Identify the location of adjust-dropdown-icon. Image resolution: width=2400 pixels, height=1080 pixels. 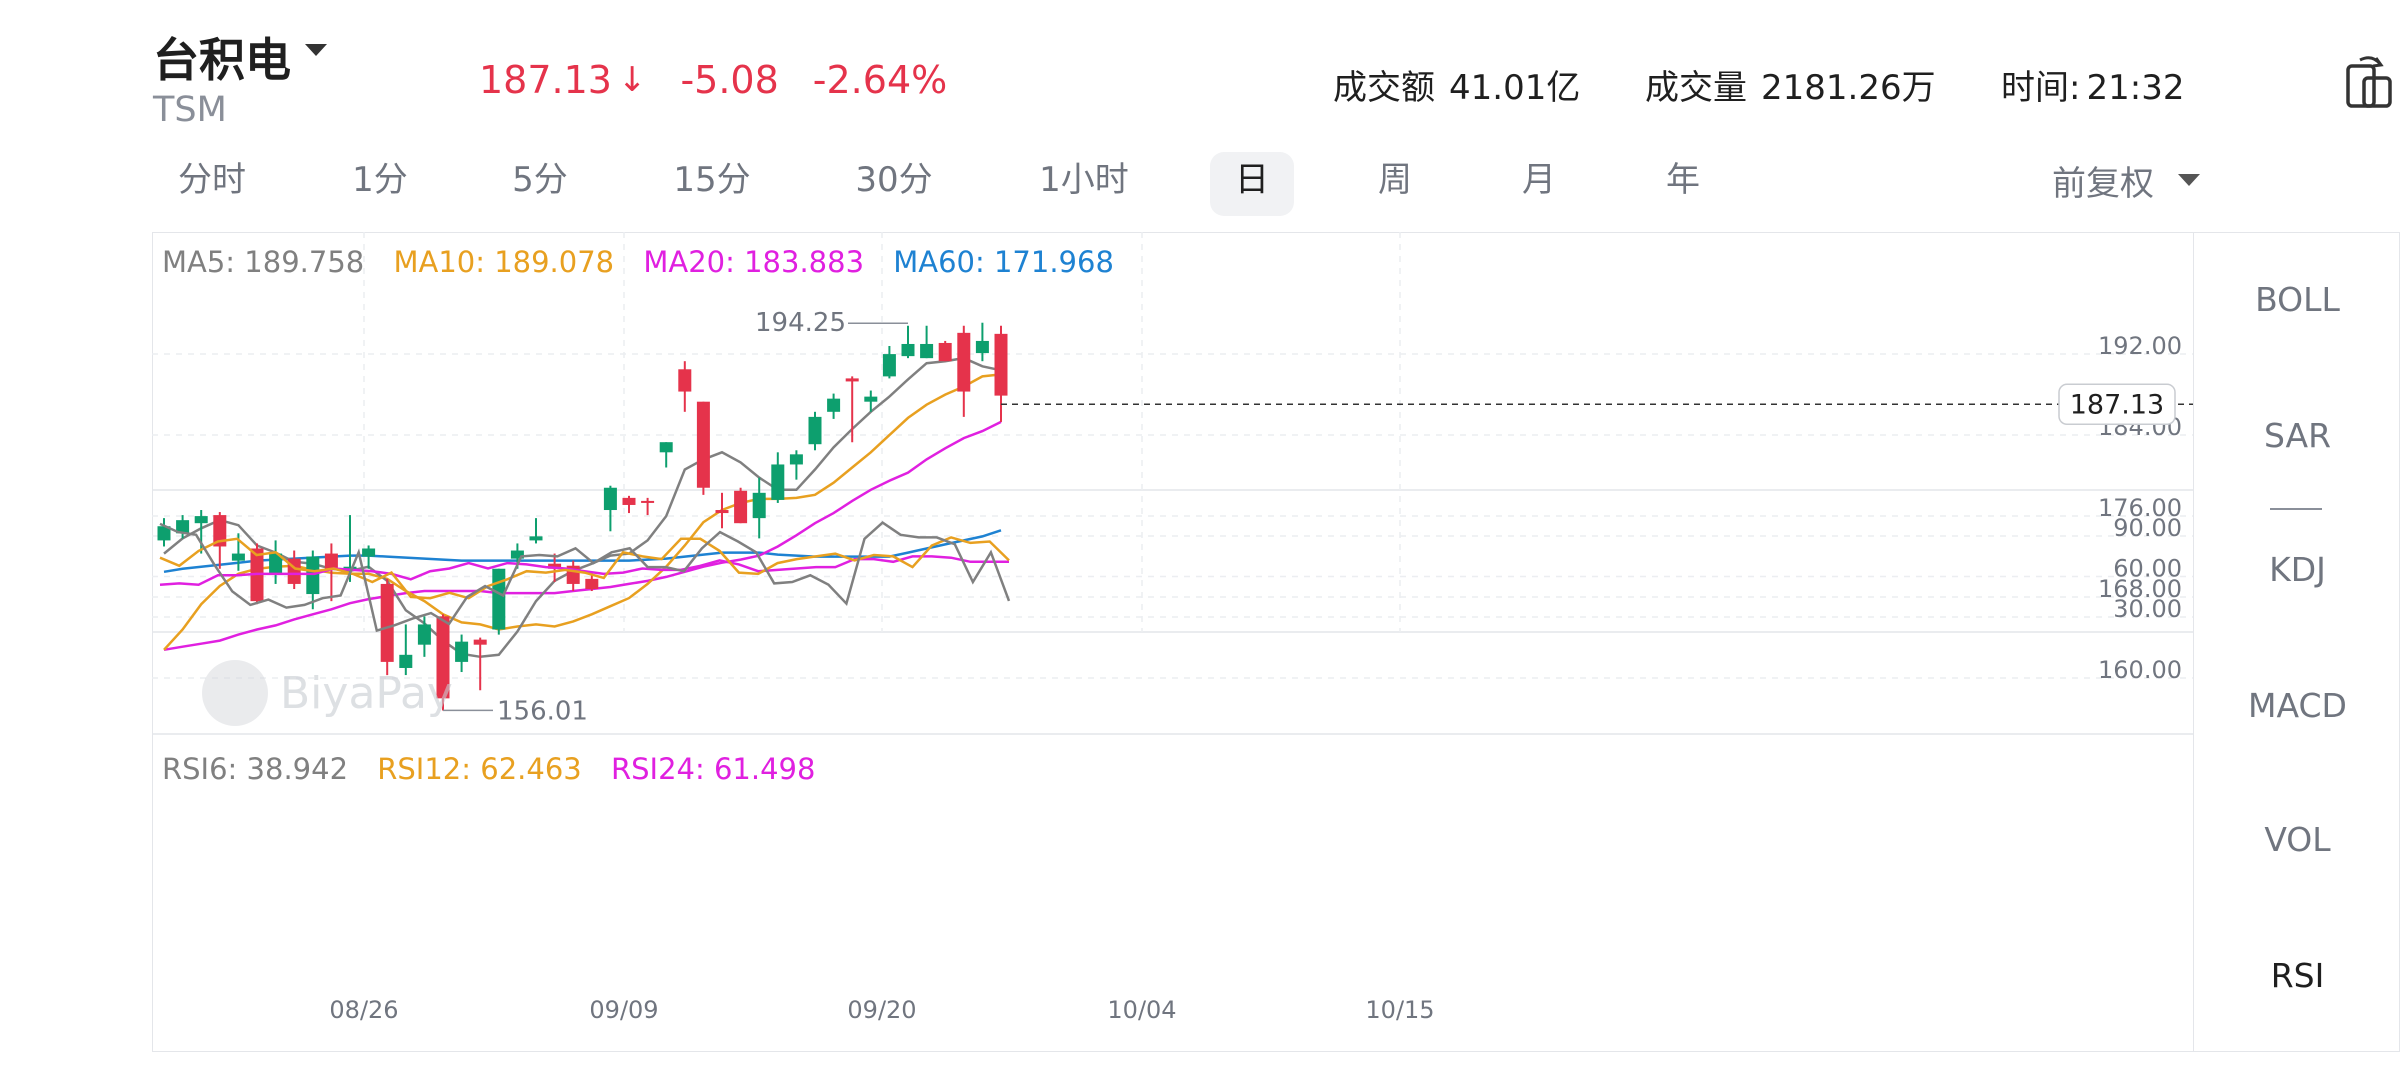
(2189, 180).